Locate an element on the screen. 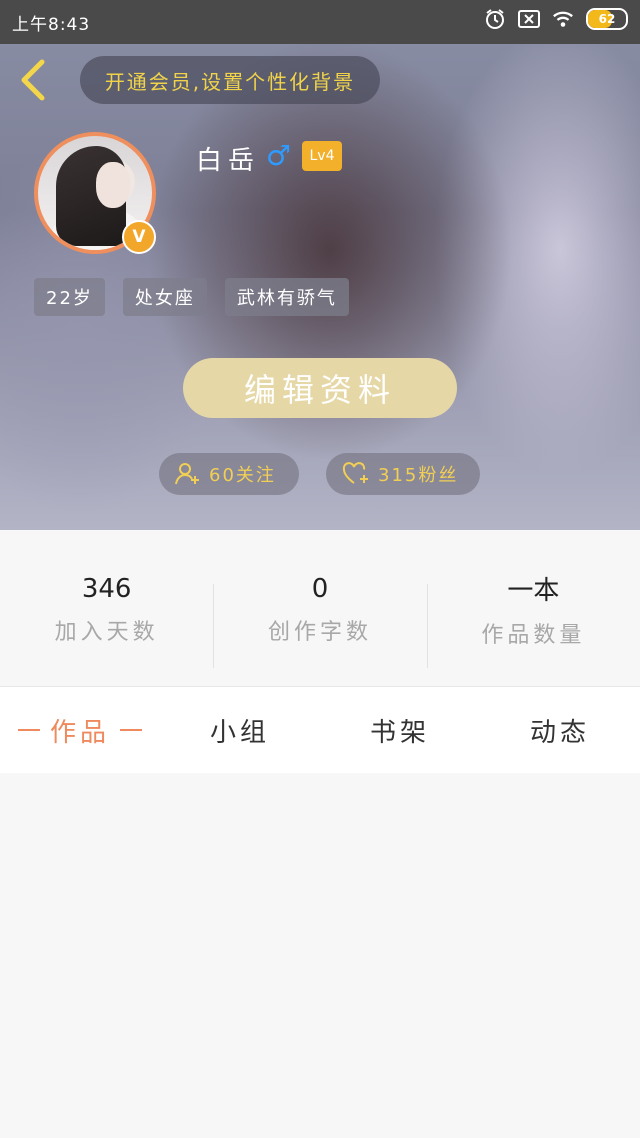  tab-activity-label: 动态 is located at coordinates (559, 732).